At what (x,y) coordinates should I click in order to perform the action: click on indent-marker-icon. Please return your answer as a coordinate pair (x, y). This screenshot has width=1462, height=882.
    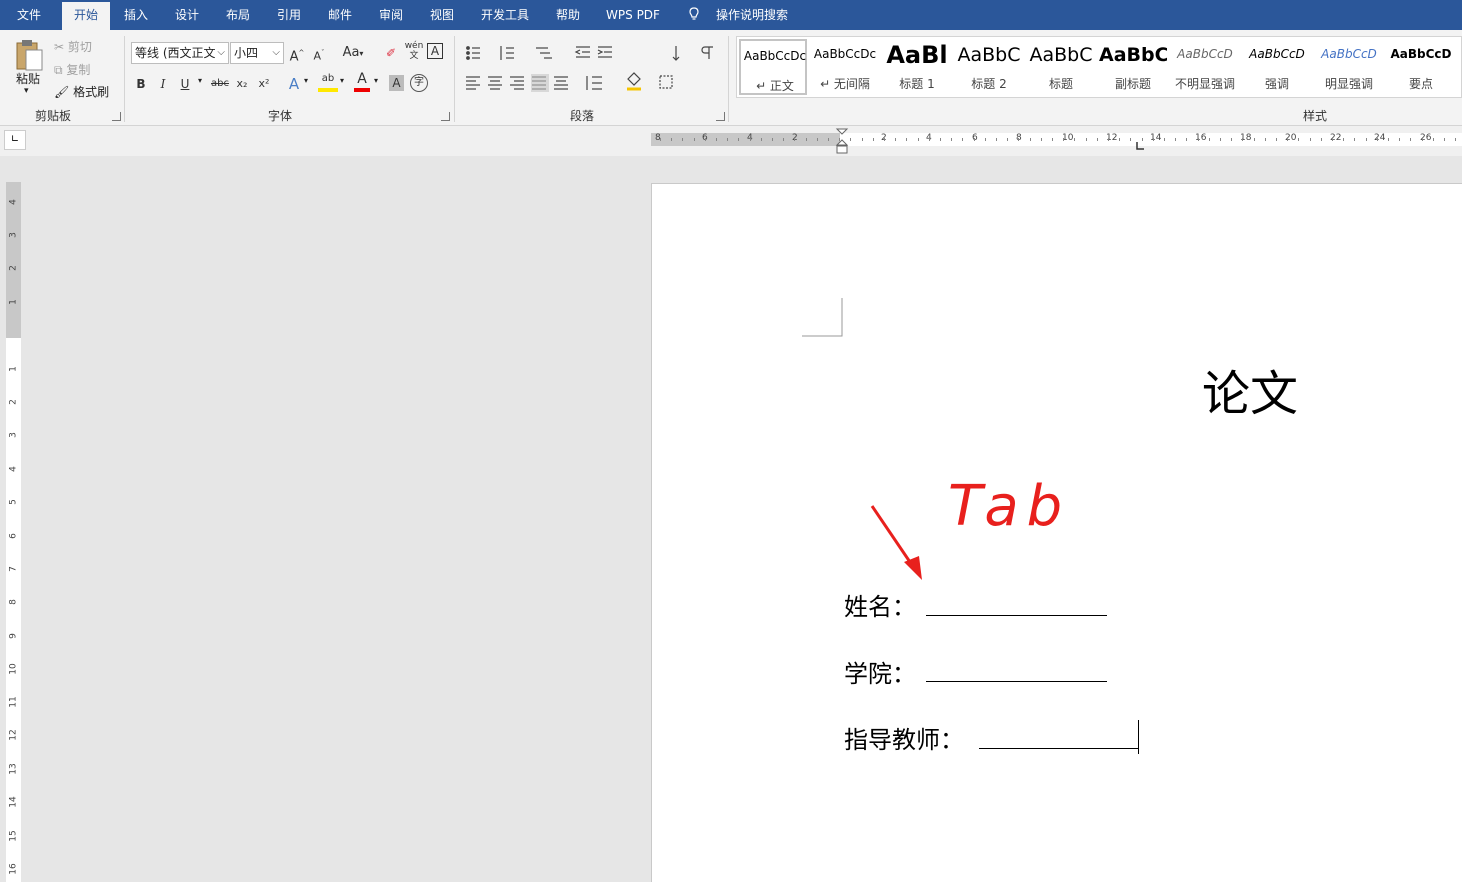
    Looking at the image, I should click on (842, 142).